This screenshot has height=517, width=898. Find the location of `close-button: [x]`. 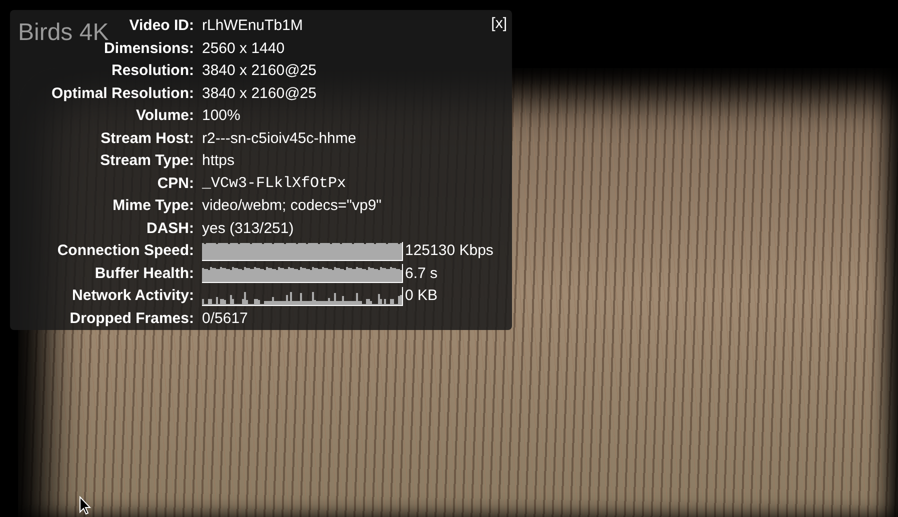

close-button: [x] is located at coordinates (499, 23).